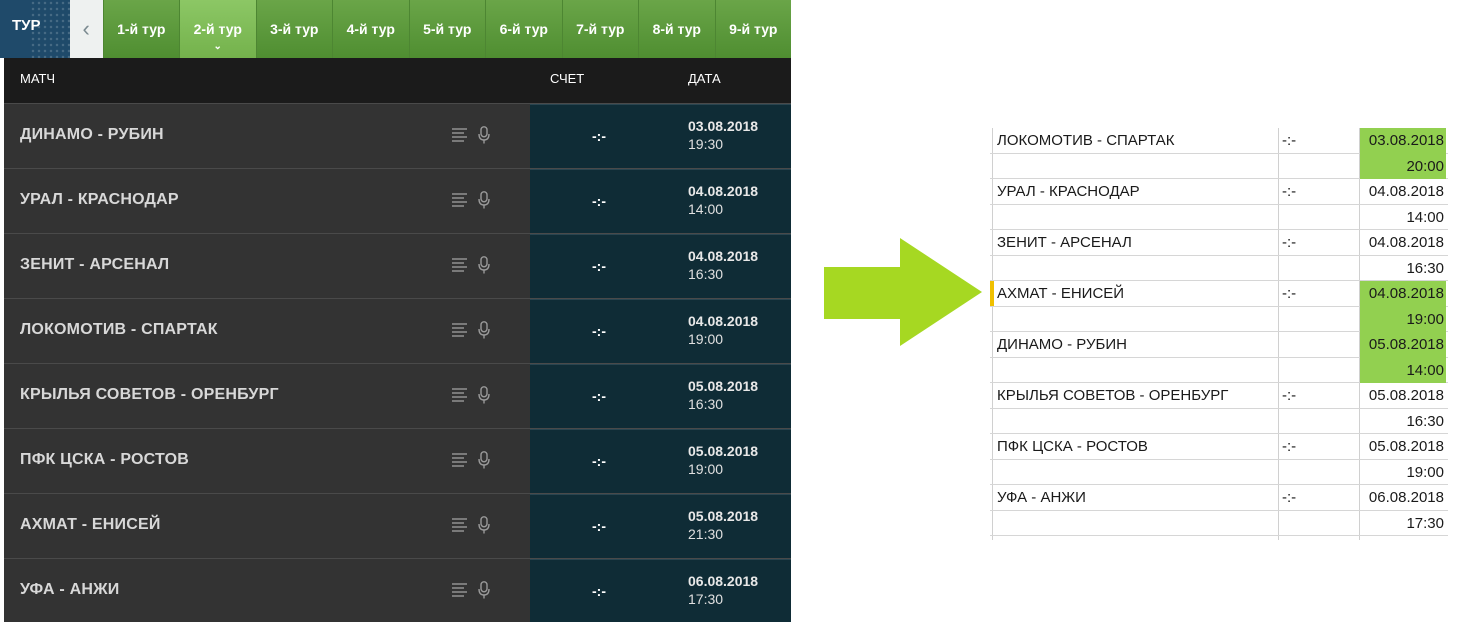 This screenshot has height=630, width=1460. What do you see at coordinates (1219, 447) in the screenshot?
I see `sheet-row: ПФК ЦСКА - РОСТОВ -:- 05.08.2018` at bounding box center [1219, 447].